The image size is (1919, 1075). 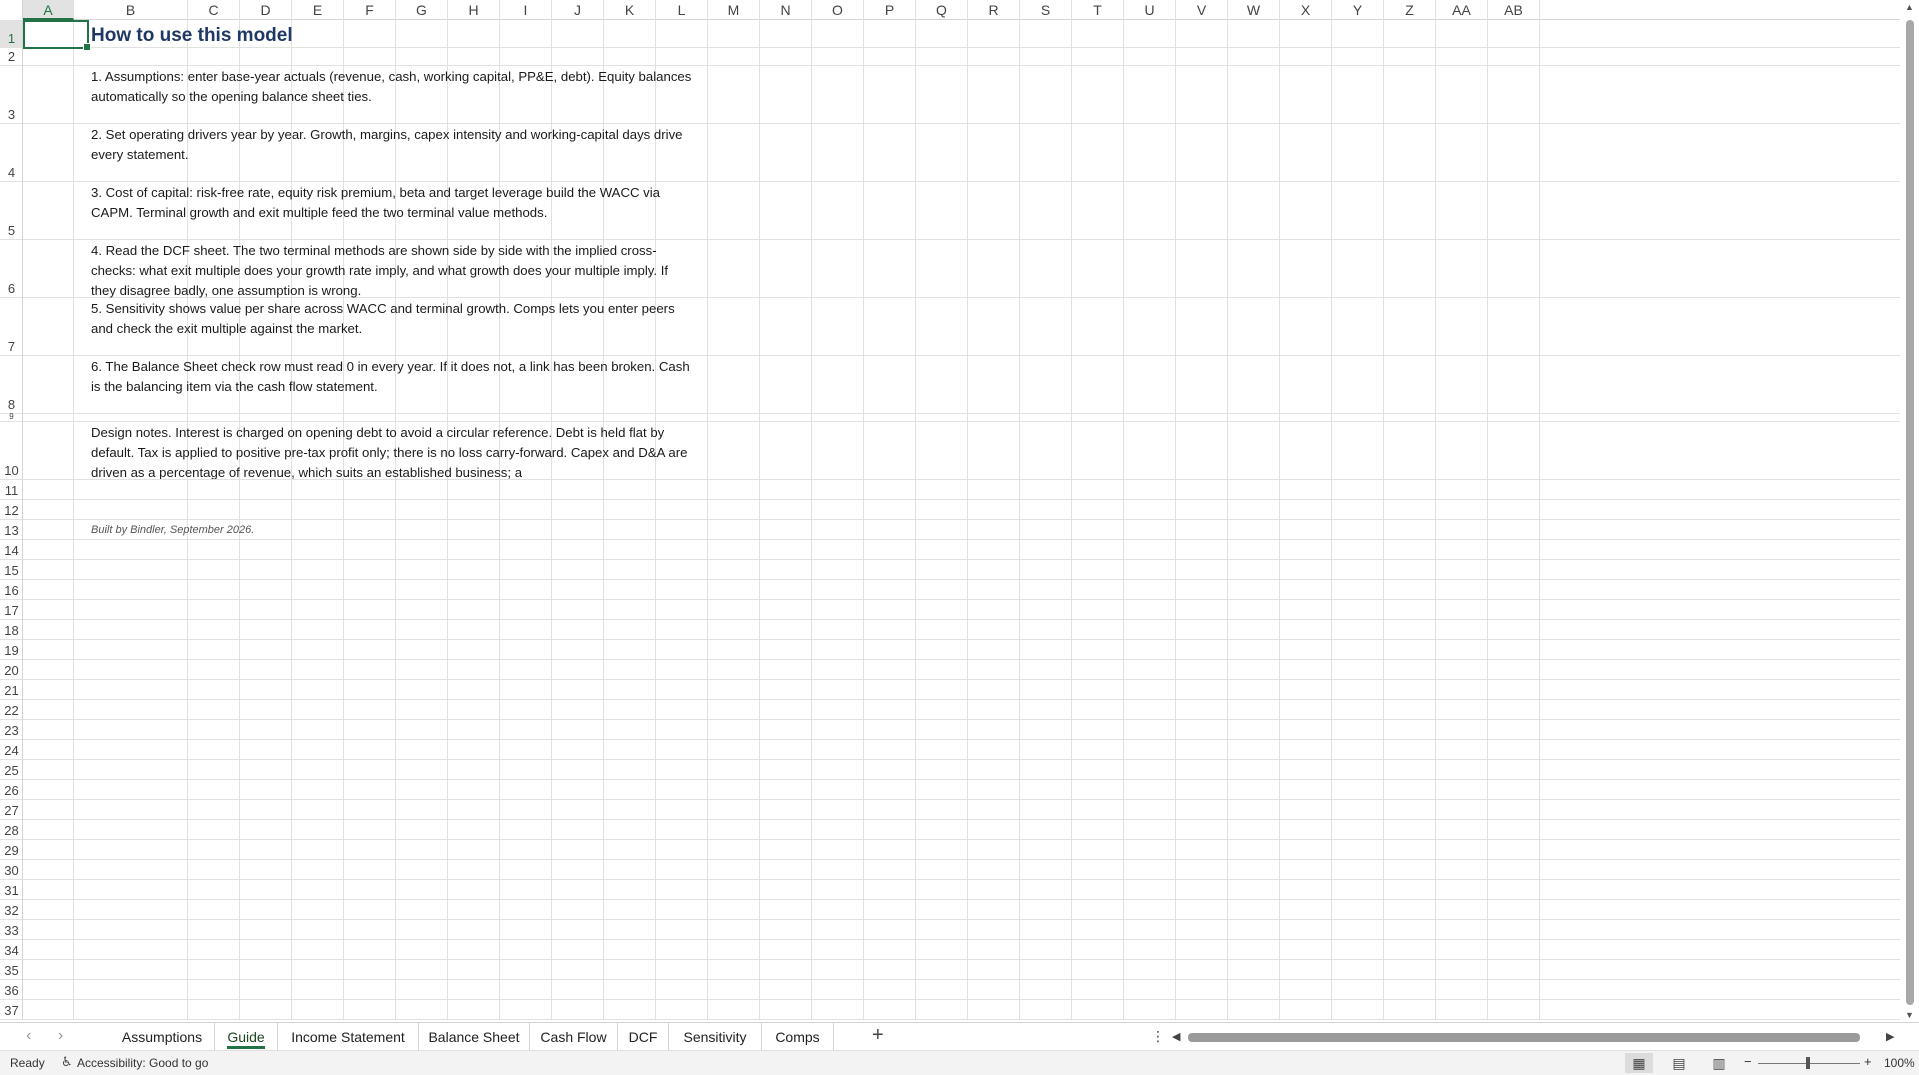 I want to click on column-header-f: F, so click(x=370, y=10).